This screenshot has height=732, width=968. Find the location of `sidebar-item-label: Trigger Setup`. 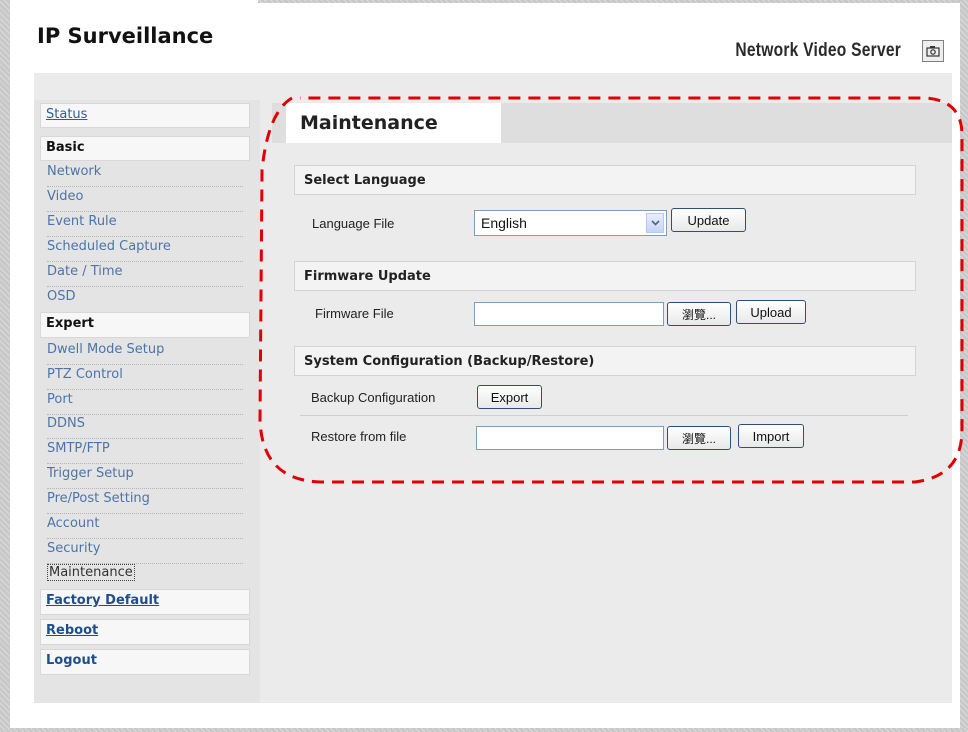

sidebar-item-label: Trigger Setup is located at coordinates (90, 473).